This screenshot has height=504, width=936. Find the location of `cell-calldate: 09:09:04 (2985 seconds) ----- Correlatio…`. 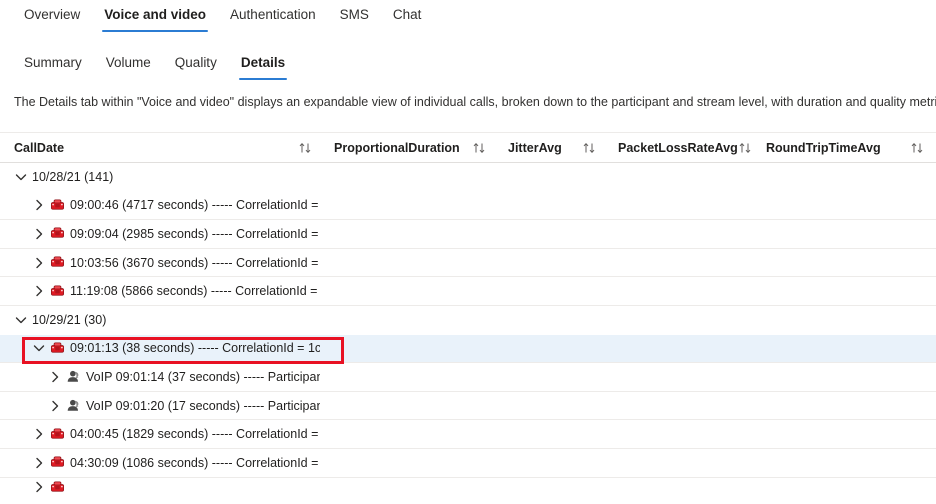

cell-calldate: 09:09:04 (2985 seconds) ----- Correlatio… is located at coordinates (160, 233).